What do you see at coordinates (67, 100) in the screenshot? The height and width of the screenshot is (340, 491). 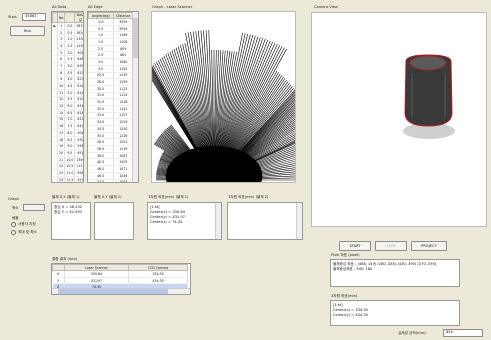 I see `all-data-row: 12 5.5 812` at bounding box center [67, 100].